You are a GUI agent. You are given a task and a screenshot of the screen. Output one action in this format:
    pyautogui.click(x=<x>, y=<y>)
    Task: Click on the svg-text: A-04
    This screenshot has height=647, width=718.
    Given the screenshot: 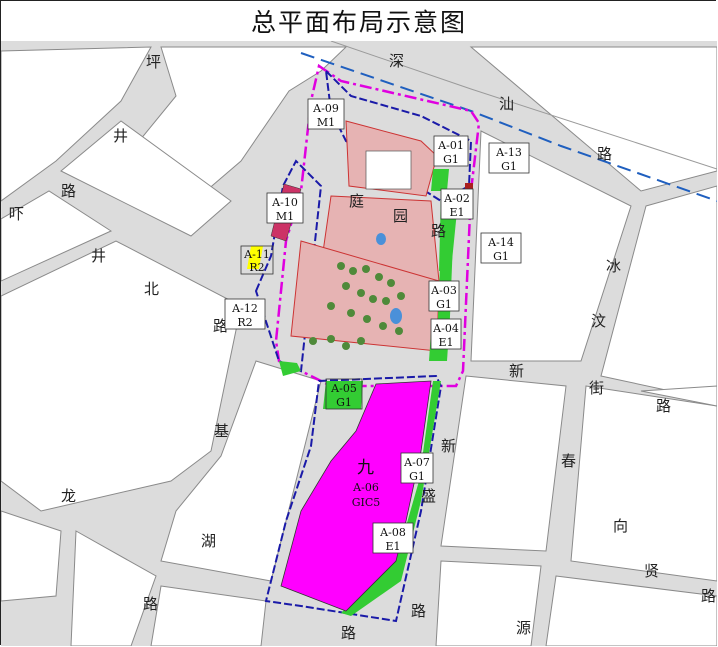 What is the action you would take?
    pyautogui.click(x=445, y=328)
    